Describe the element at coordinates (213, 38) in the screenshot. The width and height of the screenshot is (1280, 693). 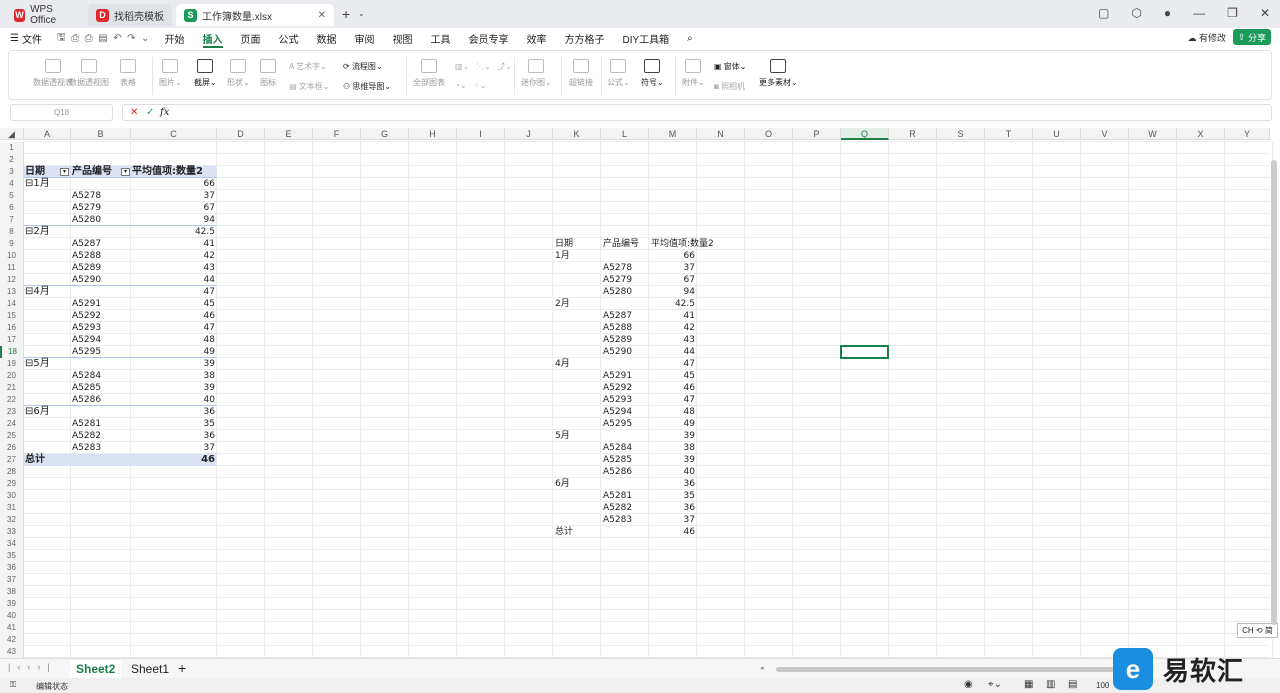
I see `menu-insert: 插入` at that location.